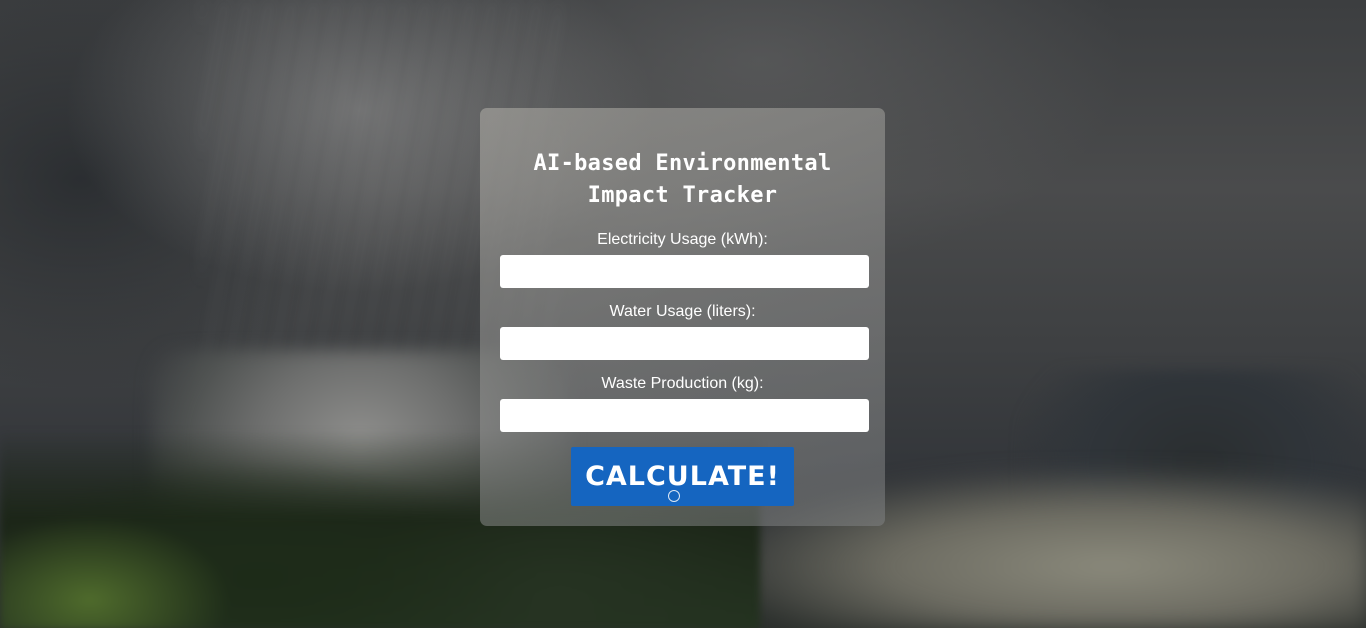 This screenshot has width=1366, height=628. What do you see at coordinates (682, 383) in the screenshot?
I see `waste-label: Waste Production (kg):` at bounding box center [682, 383].